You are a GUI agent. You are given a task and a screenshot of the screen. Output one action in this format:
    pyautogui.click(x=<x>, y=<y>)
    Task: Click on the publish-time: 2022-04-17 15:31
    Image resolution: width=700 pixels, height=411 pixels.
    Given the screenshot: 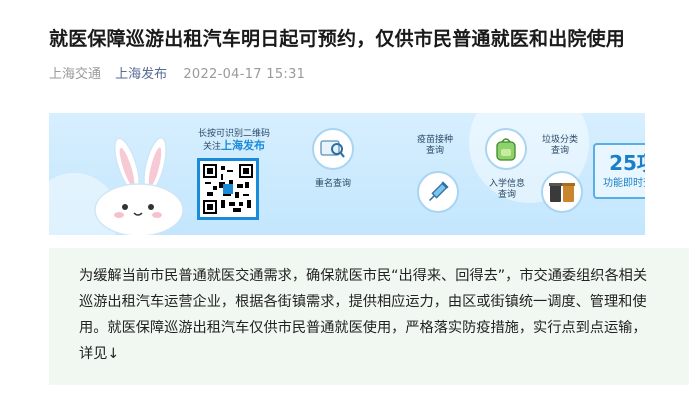 What is the action you would take?
    pyautogui.click(x=244, y=74)
    